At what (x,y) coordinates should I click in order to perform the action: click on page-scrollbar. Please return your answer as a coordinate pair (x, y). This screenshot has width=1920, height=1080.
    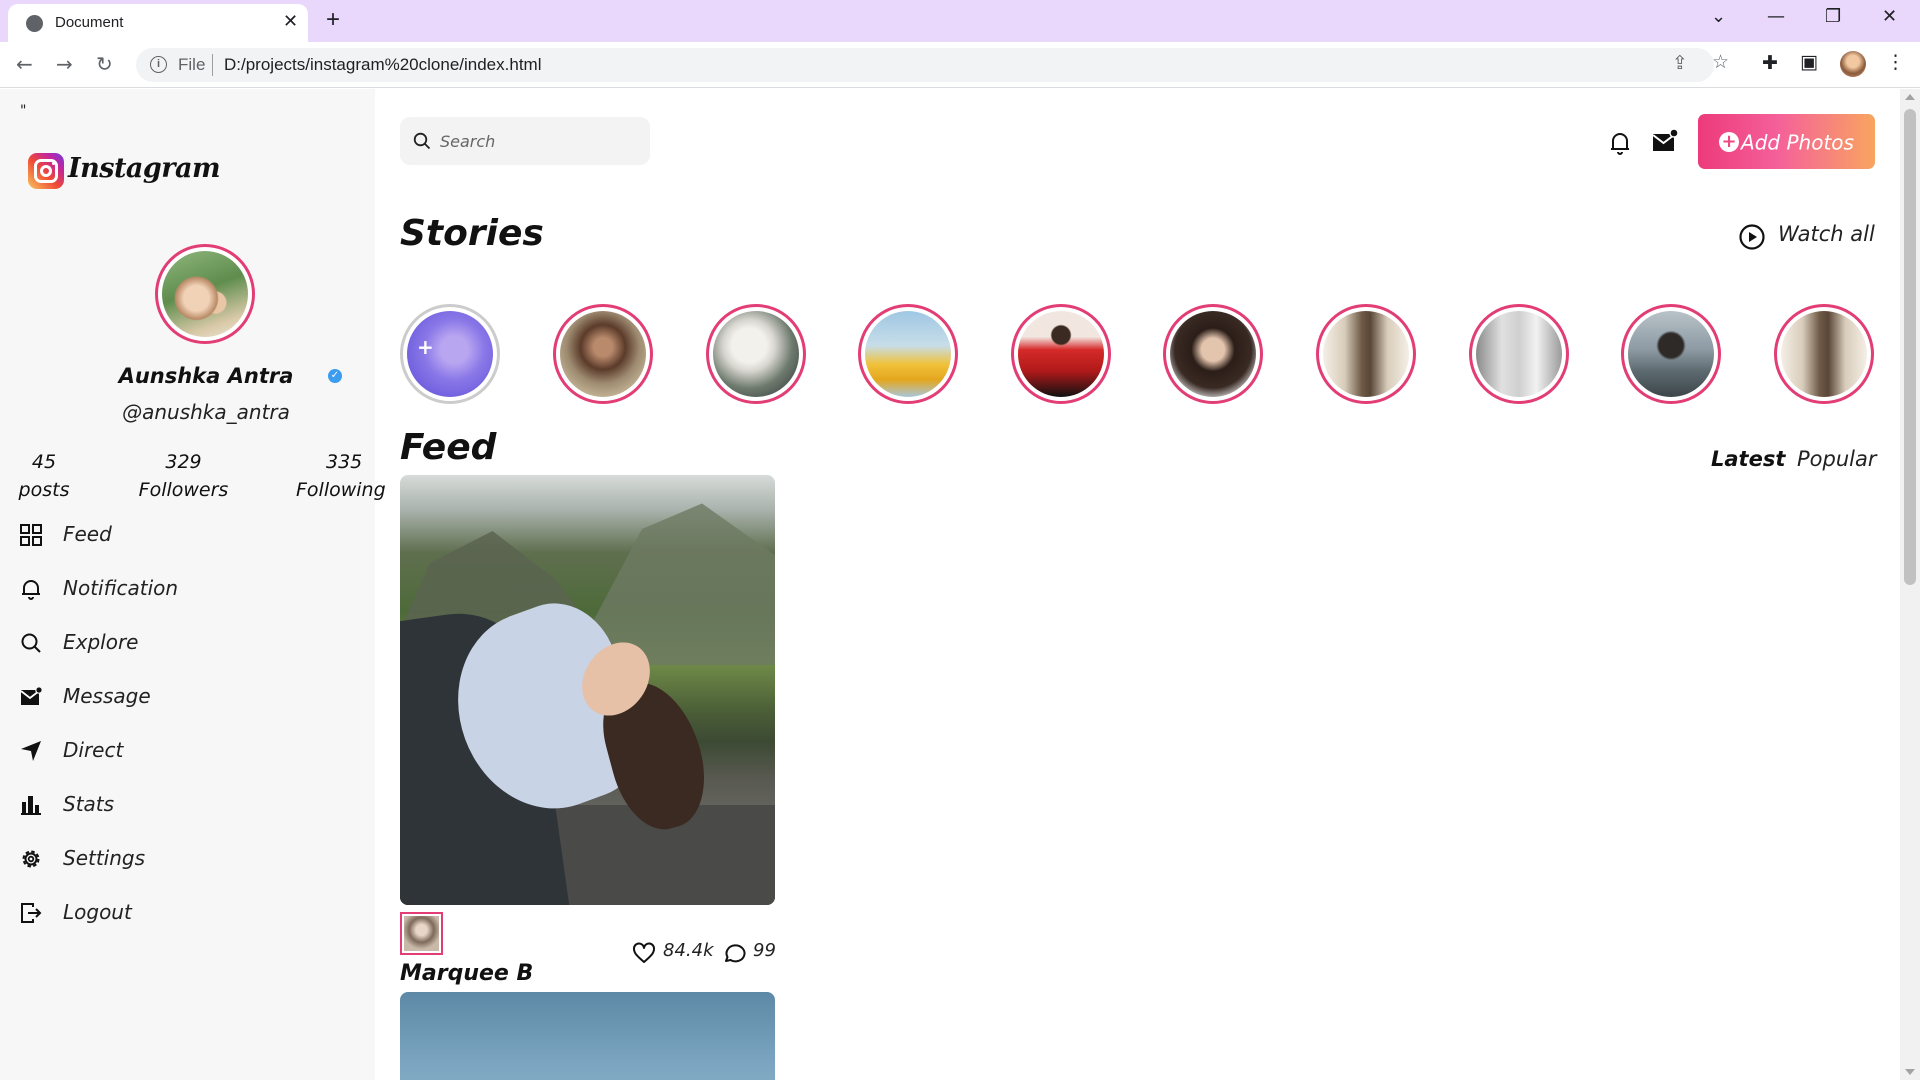
    Looking at the image, I should click on (1910, 584).